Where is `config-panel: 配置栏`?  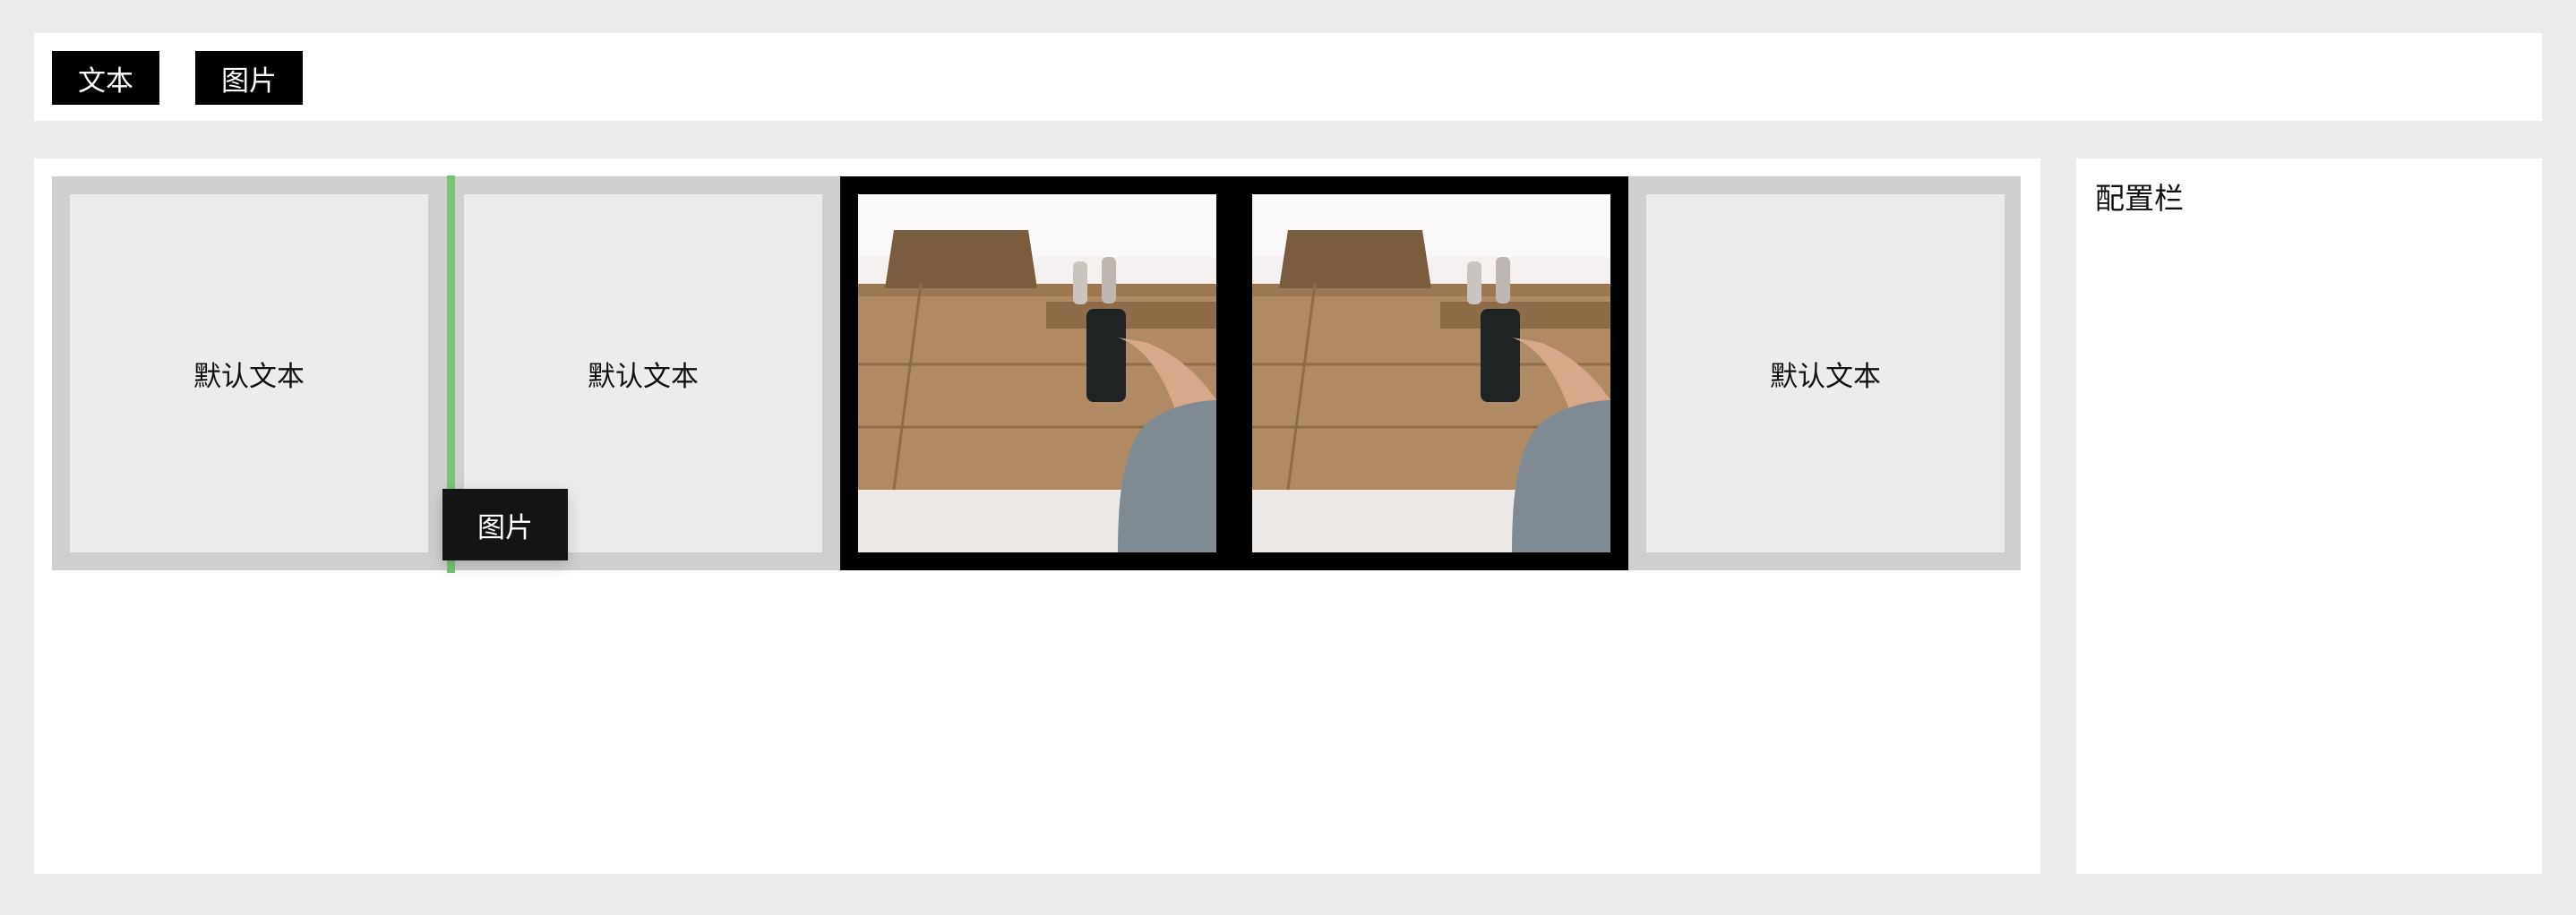
config-panel: 配置栏 is located at coordinates (2309, 516).